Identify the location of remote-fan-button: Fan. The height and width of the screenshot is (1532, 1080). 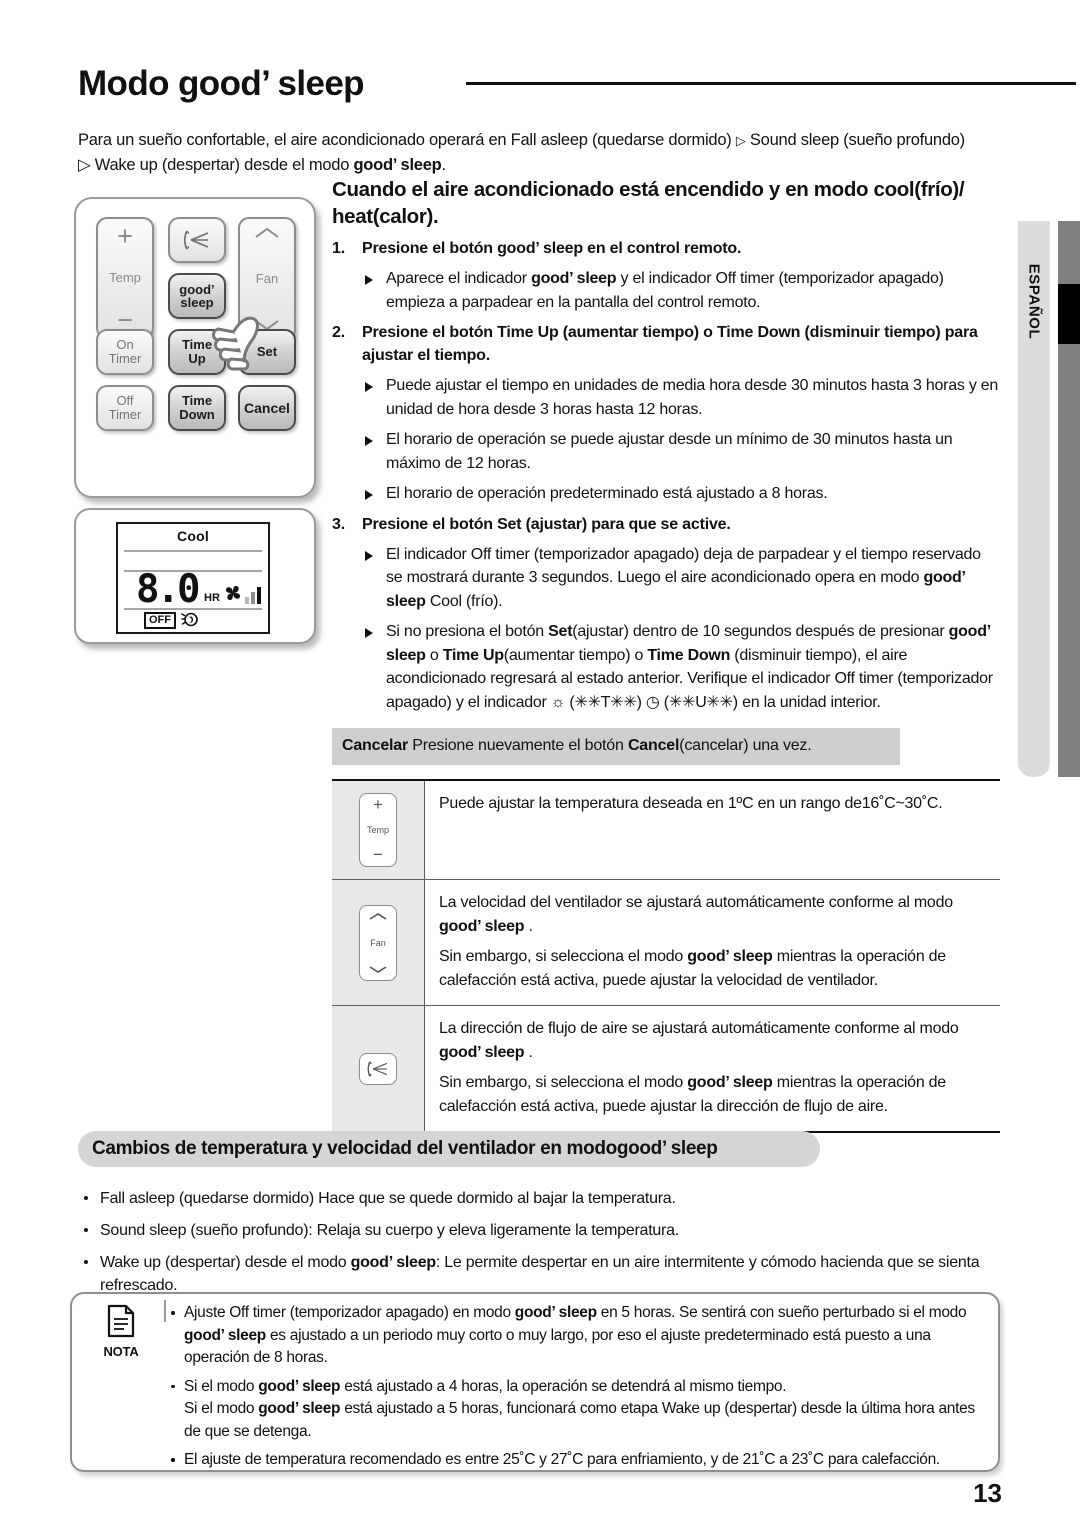
(267, 279).